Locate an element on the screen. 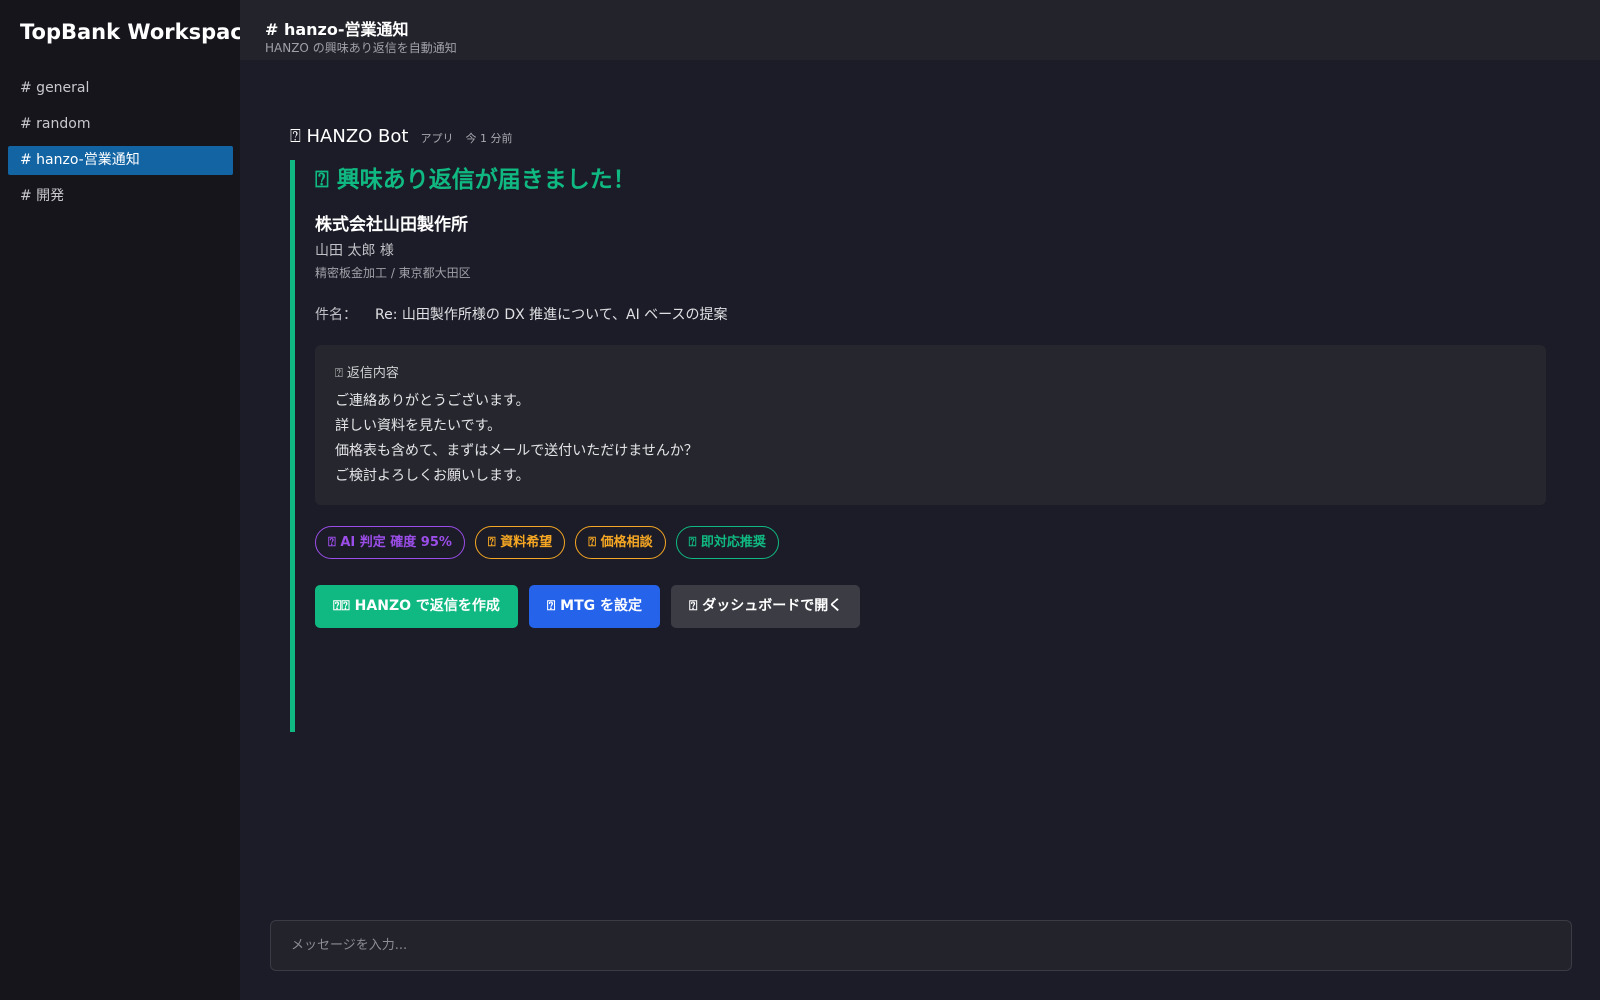 The image size is (1600, 1000). app-badge: アプリ is located at coordinates (437, 138).